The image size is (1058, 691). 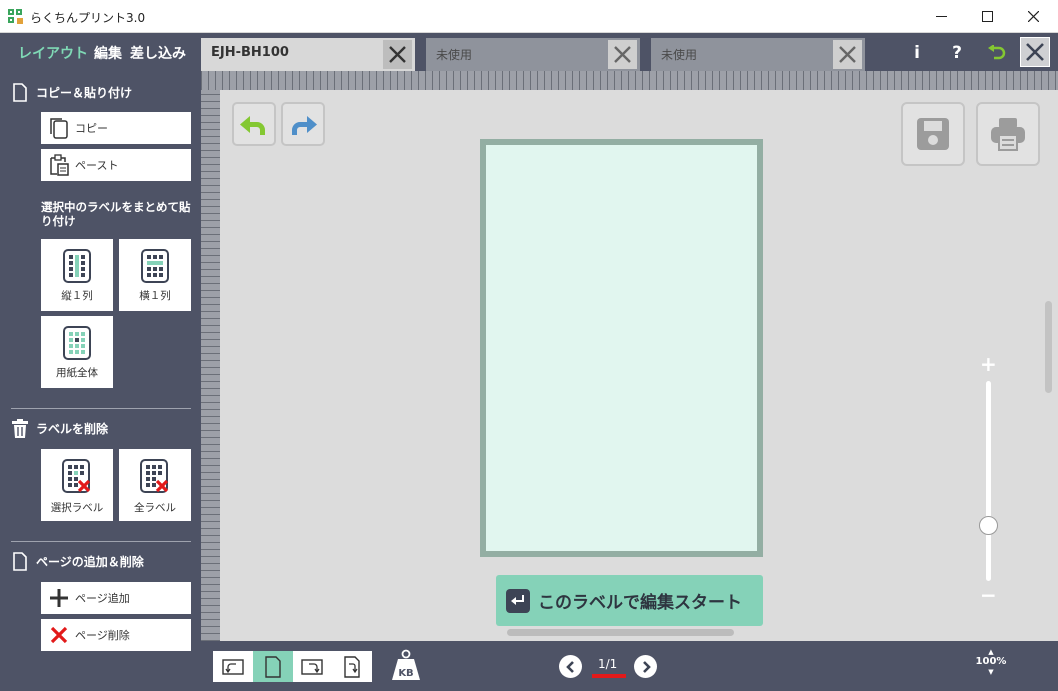 I want to click on print-button, so click(x=1008, y=134).